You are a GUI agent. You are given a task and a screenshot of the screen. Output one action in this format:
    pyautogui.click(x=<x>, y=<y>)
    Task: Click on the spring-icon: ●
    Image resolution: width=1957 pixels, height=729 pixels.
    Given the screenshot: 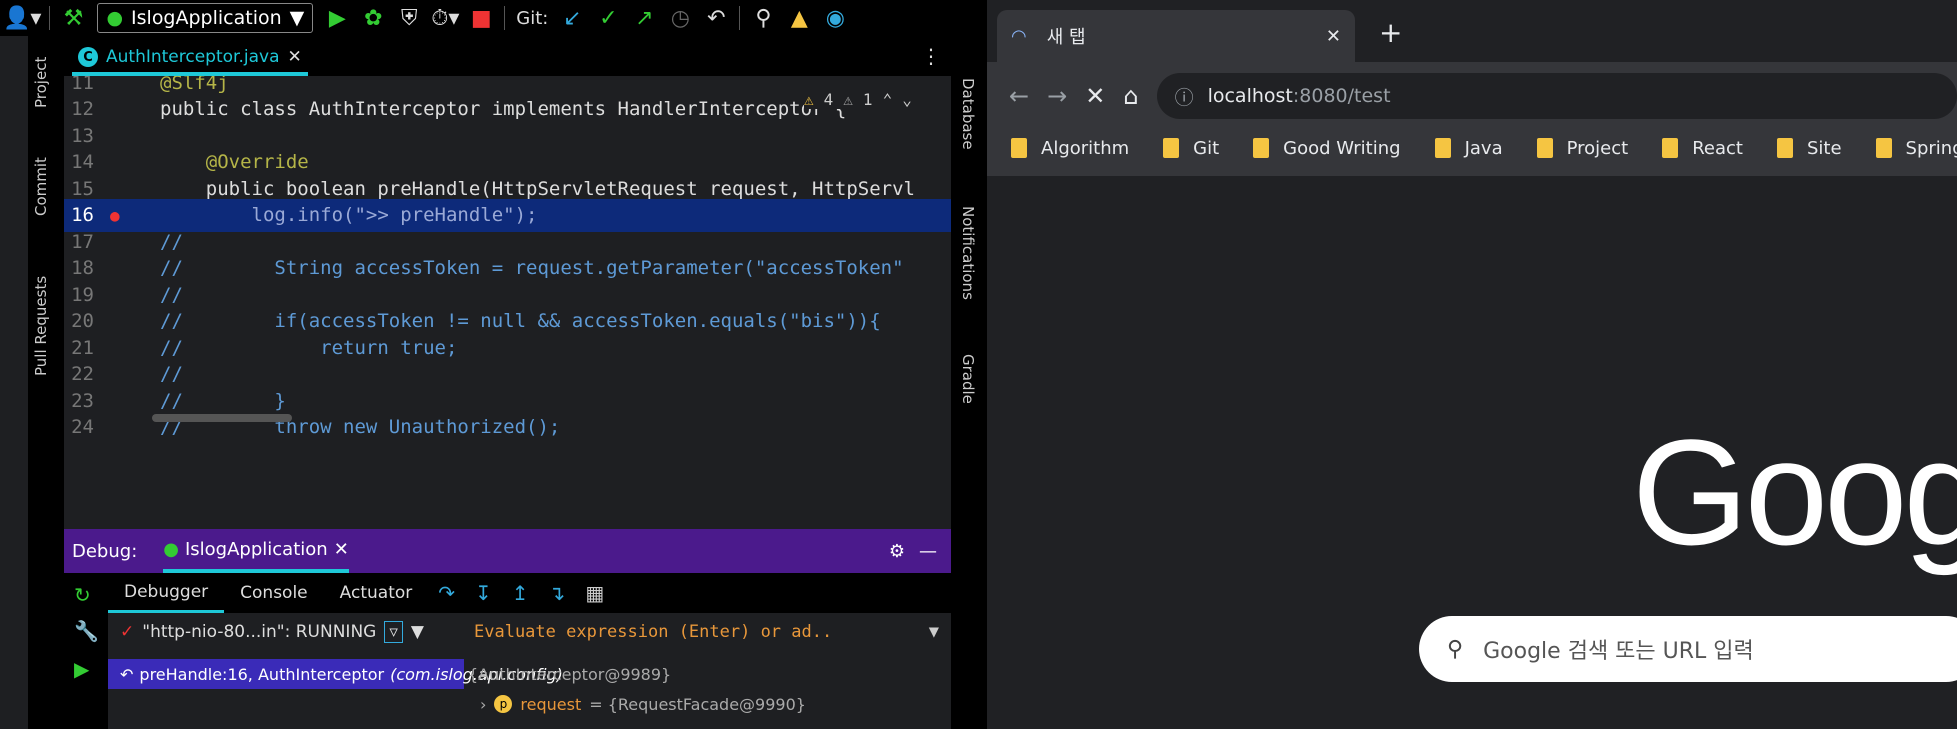 What is the action you would take?
    pyautogui.click(x=115, y=18)
    